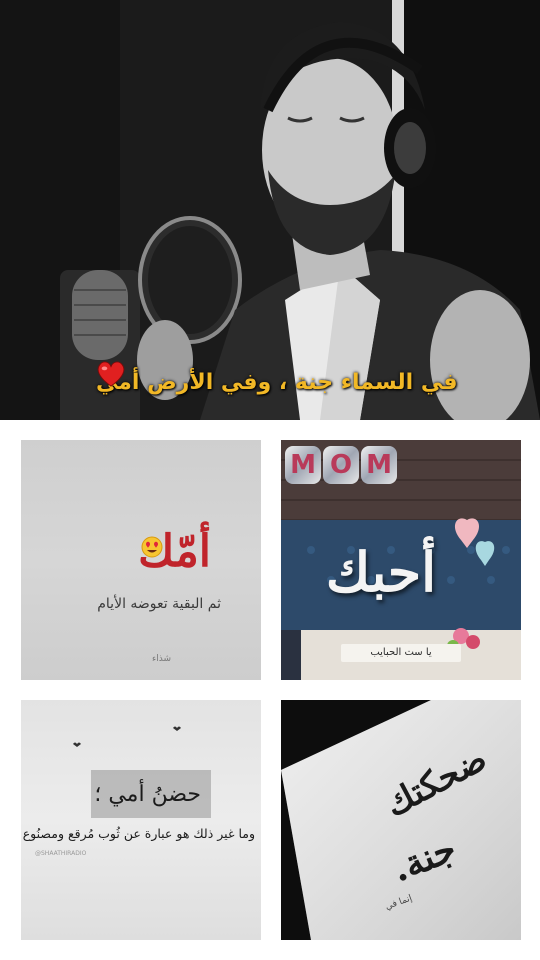  I want to click on balloon-letter: O, so click(341, 465).